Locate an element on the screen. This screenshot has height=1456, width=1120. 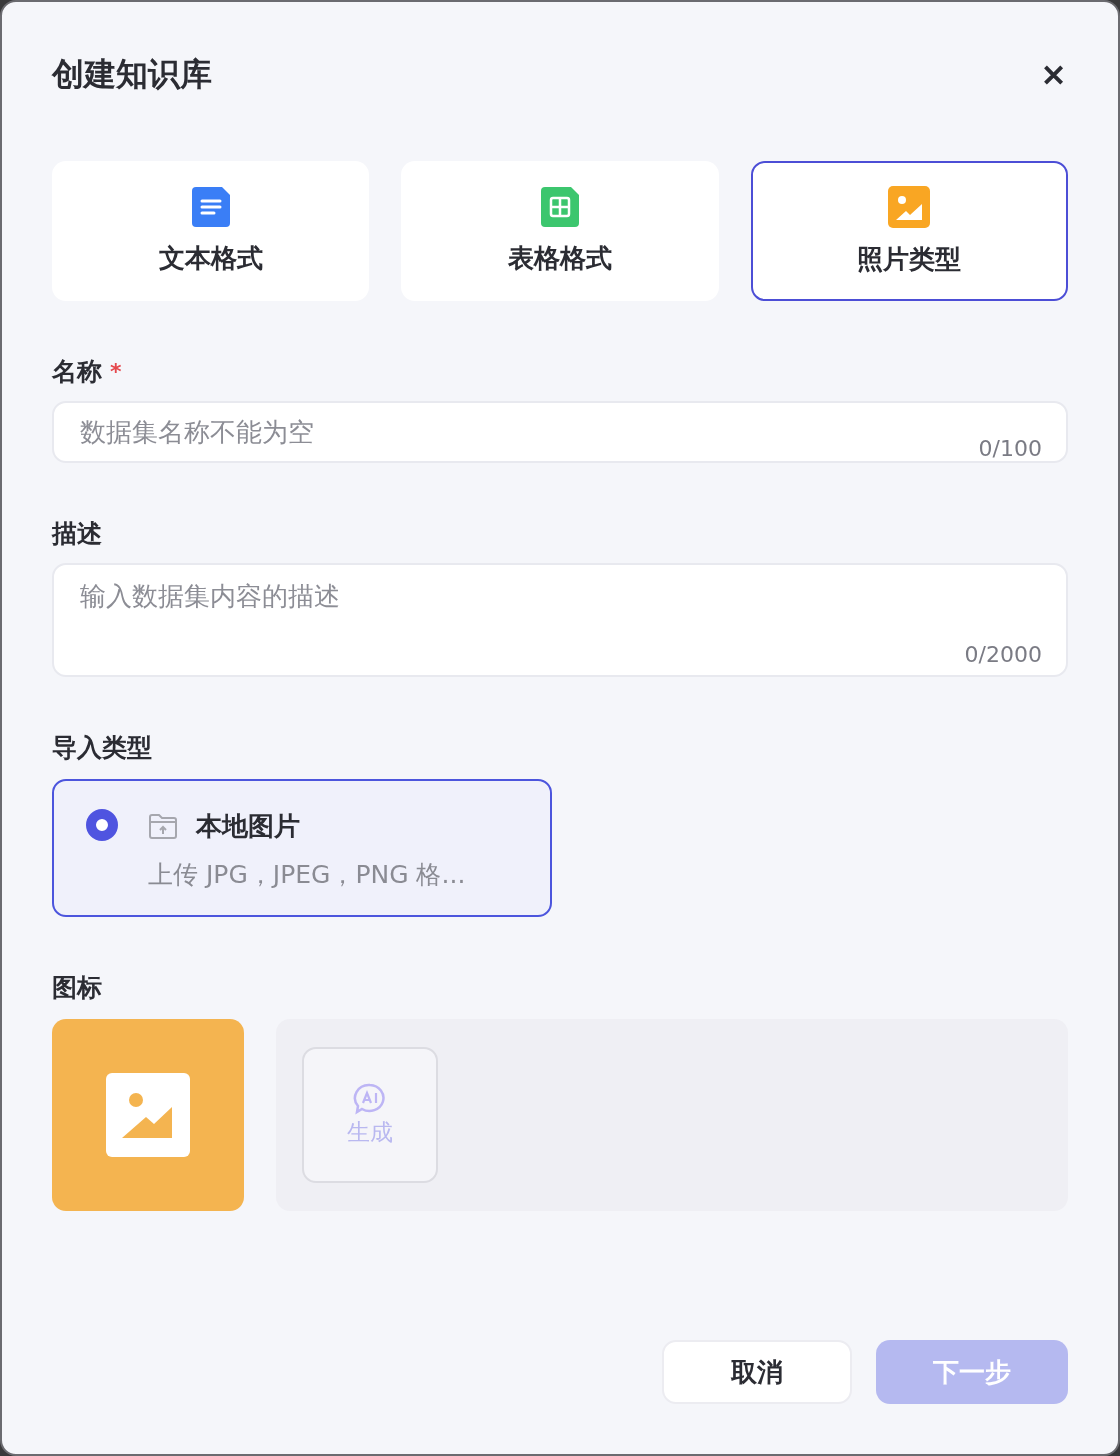
character-counter: 0/100 is located at coordinates (1010, 448).